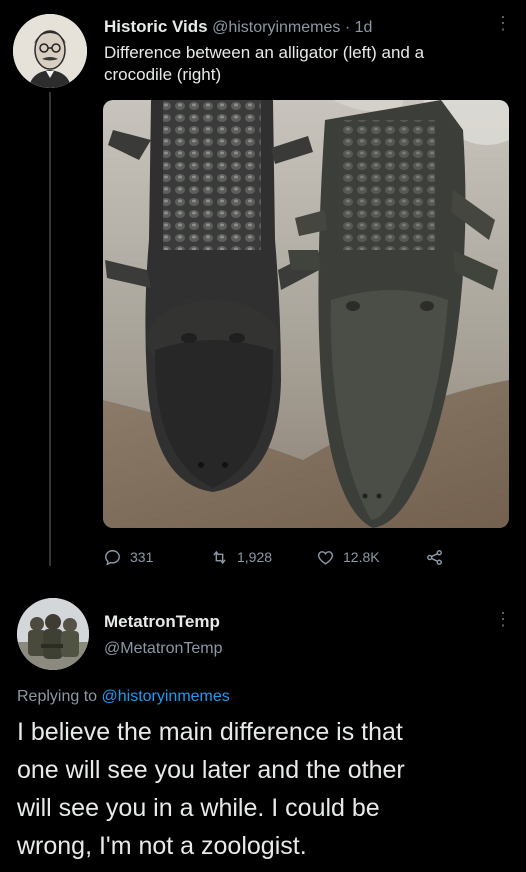 This screenshot has width=526, height=872. What do you see at coordinates (219, 557) in the screenshot?
I see `retweet-icon` at bounding box center [219, 557].